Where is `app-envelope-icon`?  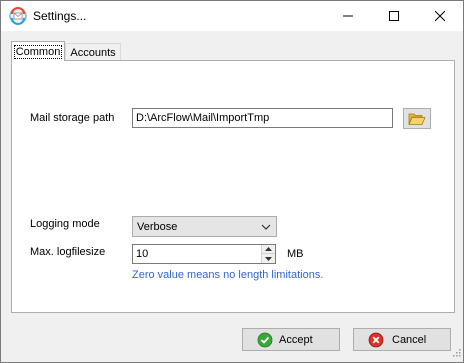
app-envelope-icon is located at coordinates (18, 16).